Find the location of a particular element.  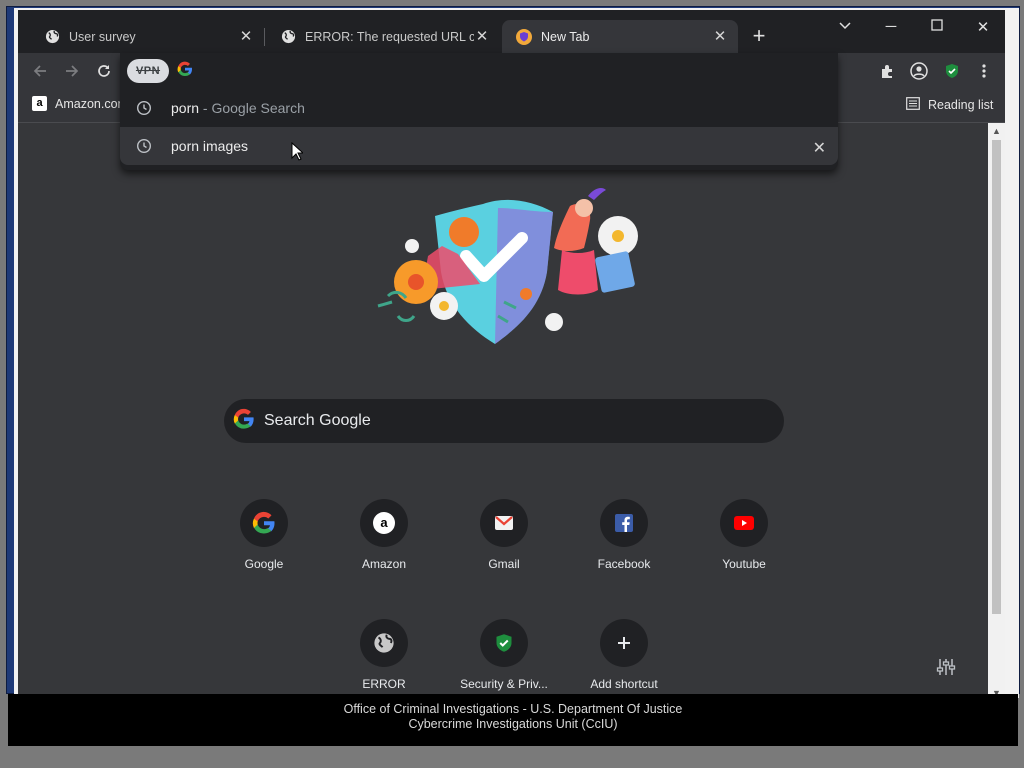

search-placeholder: Search Google is located at coordinates (317, 420).